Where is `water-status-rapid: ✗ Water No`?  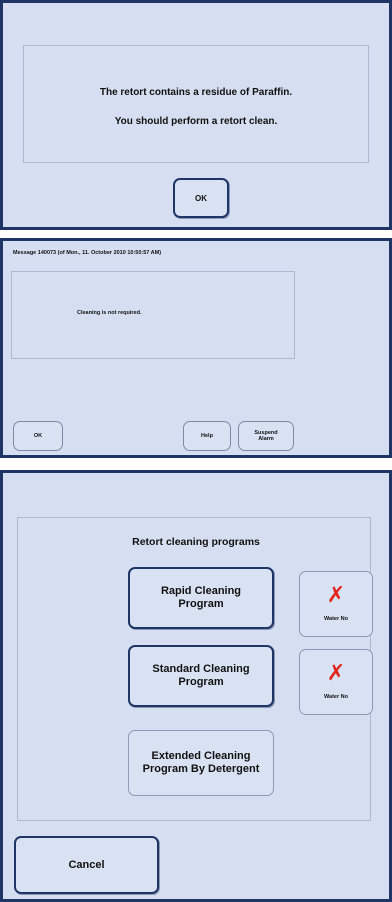
water-status-rapid: ✗ Water No is located at coordinates (336, 604).